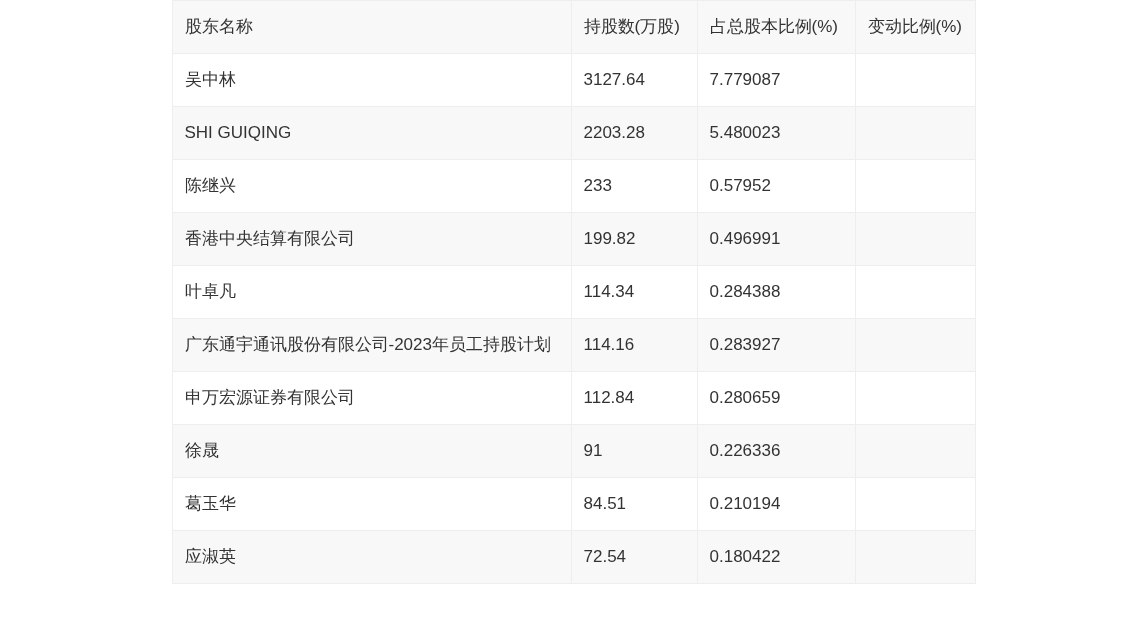 This screenshot has height=635, width=1148. I want to click on table-cell: 陈继兴, so click(371, 186).